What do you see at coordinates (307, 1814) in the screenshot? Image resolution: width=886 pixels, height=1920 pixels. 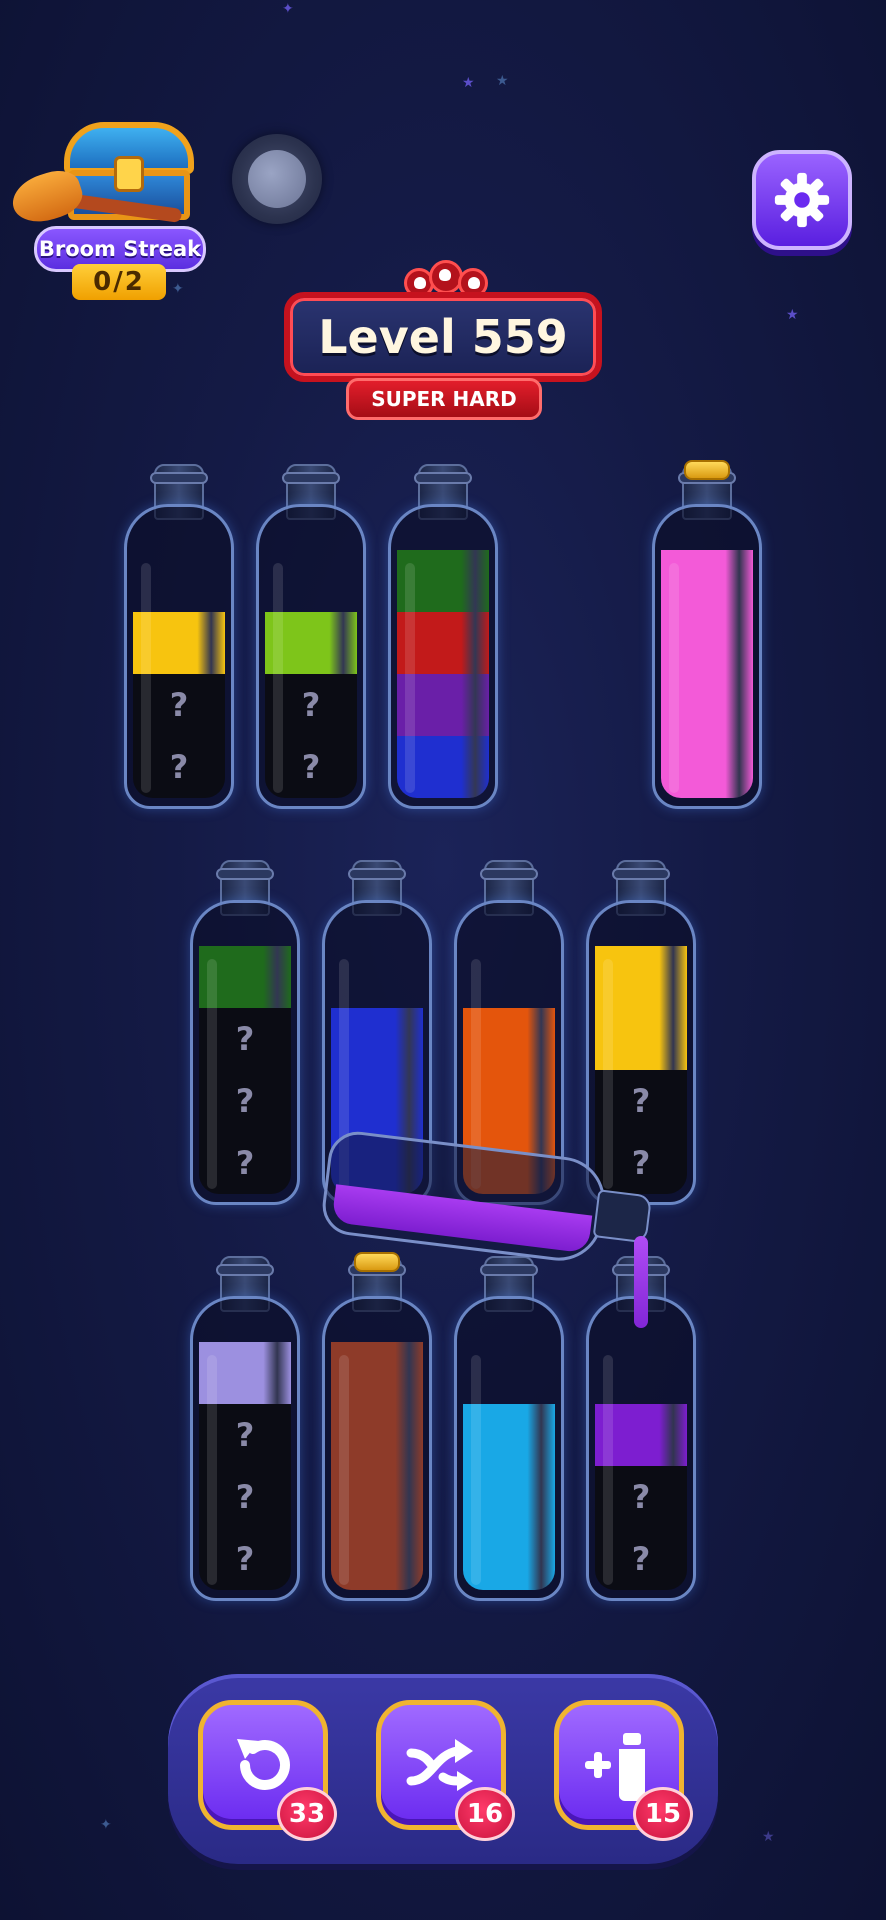 I see `undo-count-badge: 33` at bounding box center [307, 1814].